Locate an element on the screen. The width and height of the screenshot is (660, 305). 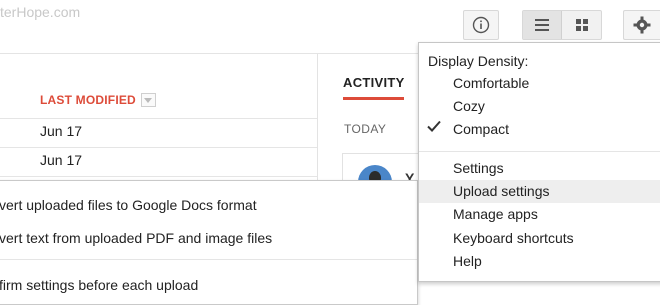
submenu-divider is located at coordinates (208, 259).